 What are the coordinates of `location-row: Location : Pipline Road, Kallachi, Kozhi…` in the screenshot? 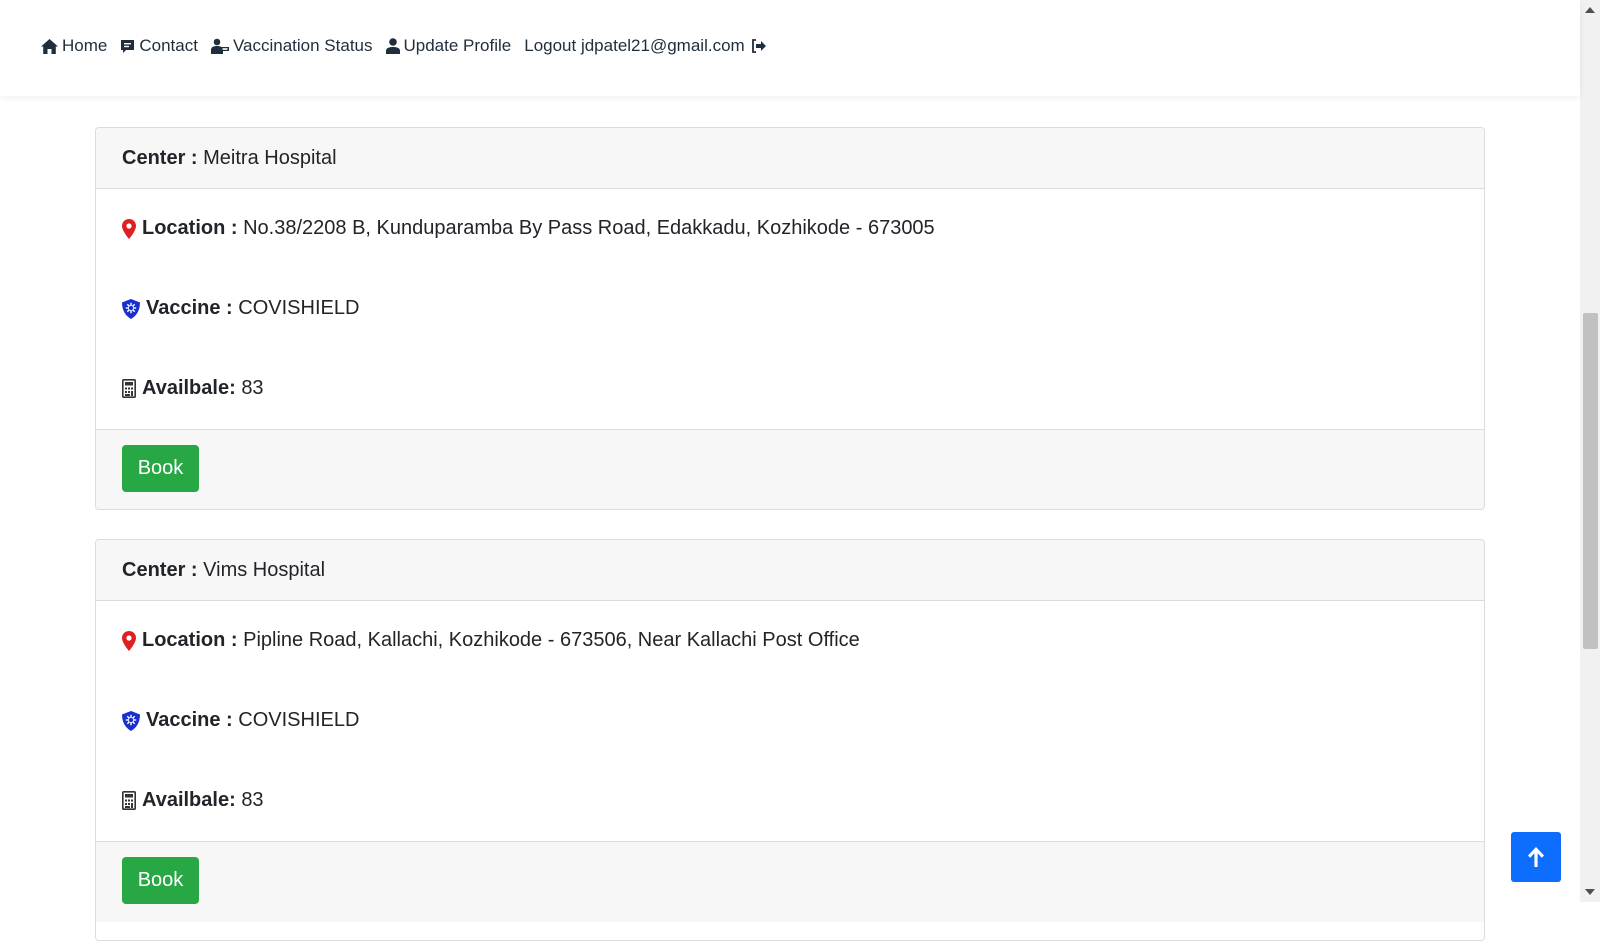 It's located at (491, 640).